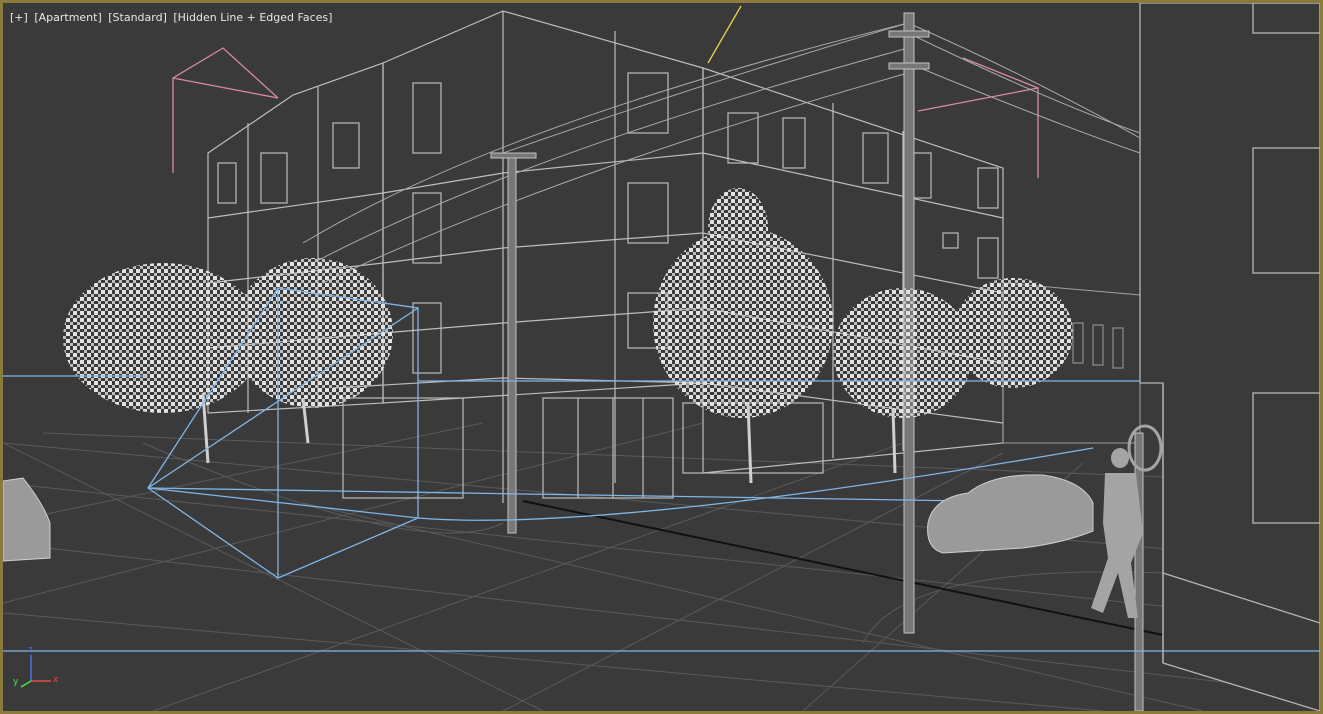  Describe the element at coordinates (27, 519) in the screenshot. I see `car-left` at that location.